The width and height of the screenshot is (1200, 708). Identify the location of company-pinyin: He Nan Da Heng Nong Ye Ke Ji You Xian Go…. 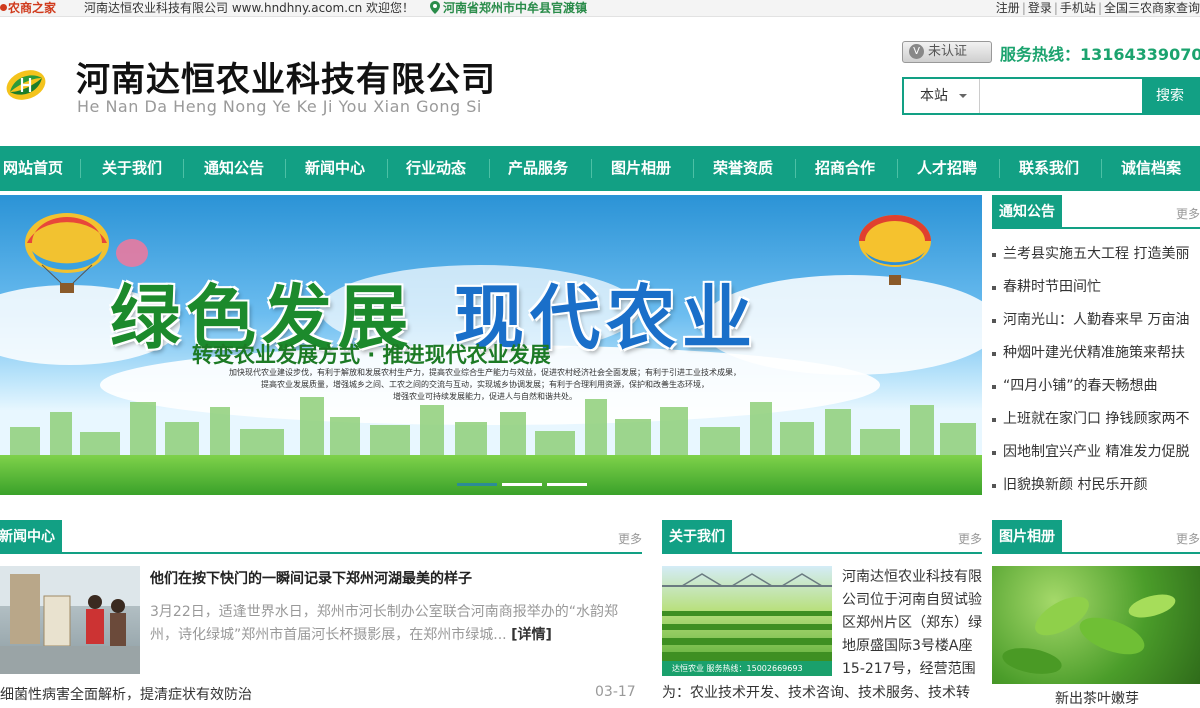
(279, 106).